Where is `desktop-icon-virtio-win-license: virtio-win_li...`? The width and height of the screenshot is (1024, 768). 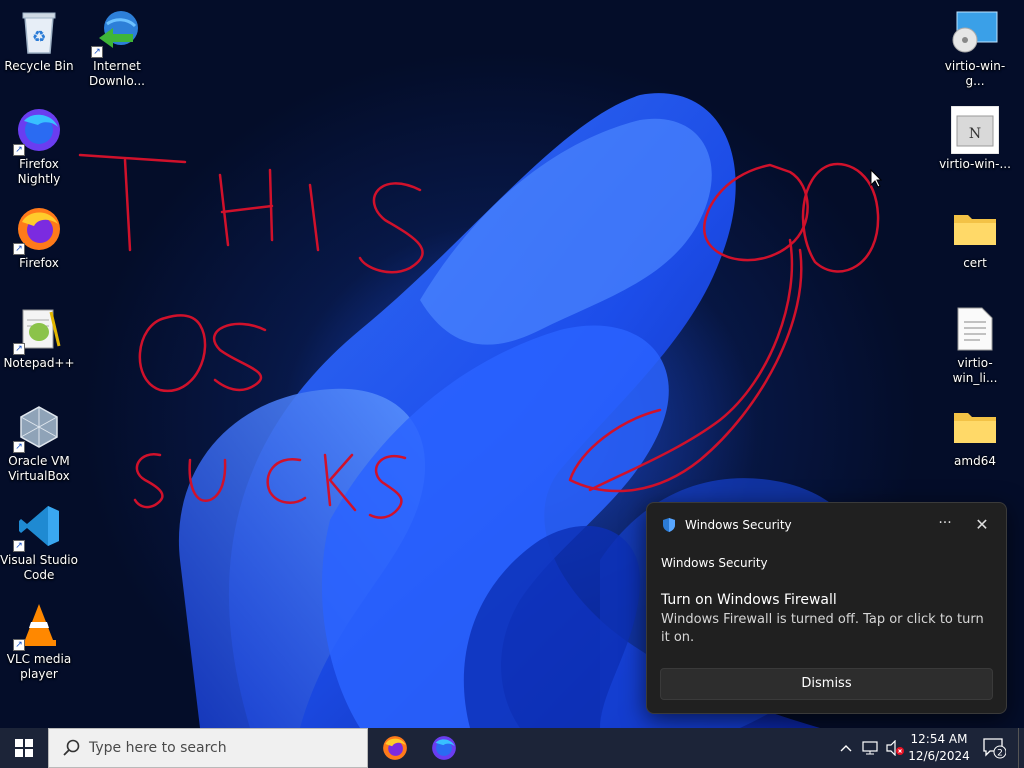
desktop-icon-virtio-win-license: virtio-win_li... is located at coordinates (975, 345).